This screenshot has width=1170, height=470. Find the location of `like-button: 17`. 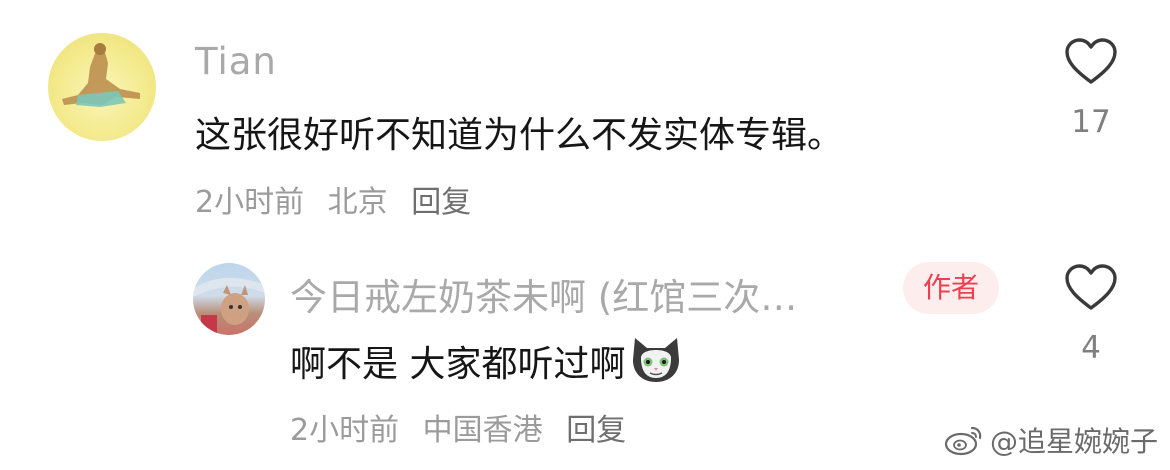

like-button: 17 is located at coordinates (1091, 89).